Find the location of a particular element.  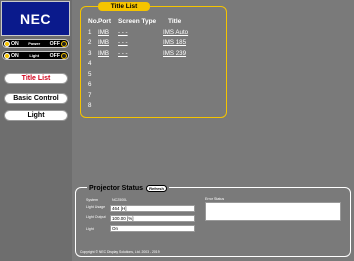

light-off-button: OFF is located at coordinates (58, 55).